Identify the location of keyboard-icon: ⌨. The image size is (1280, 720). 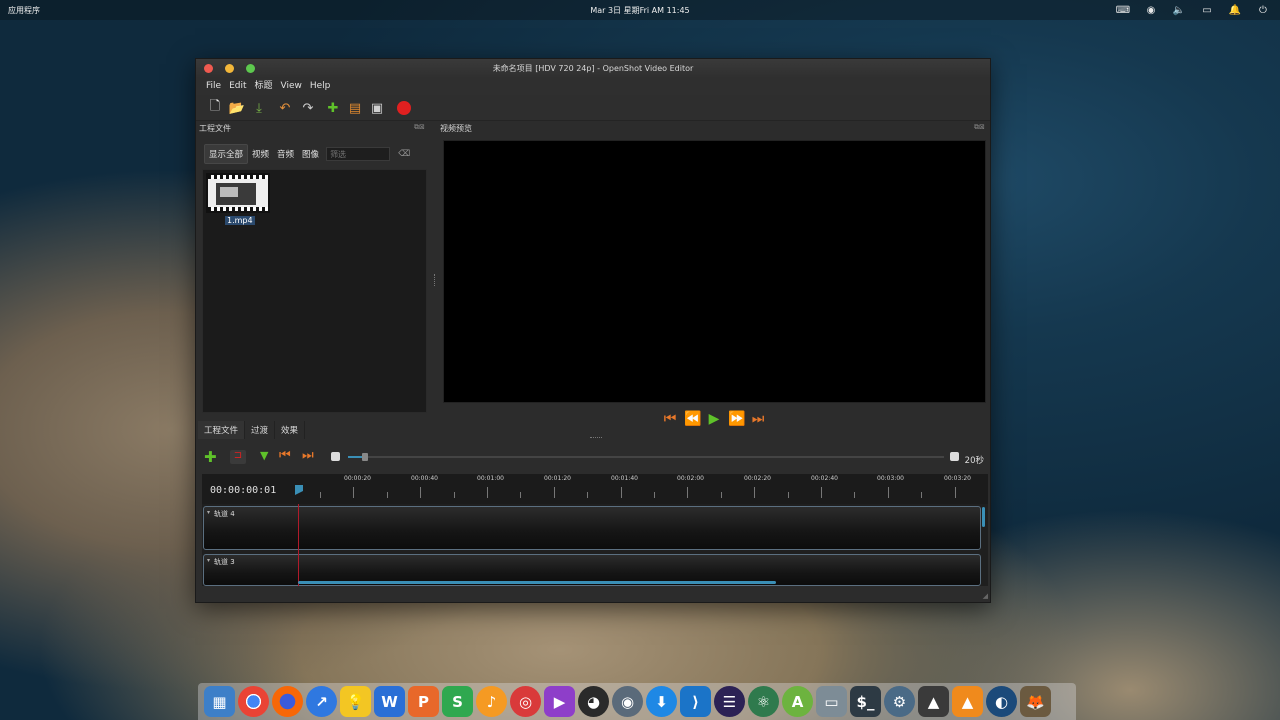
(1123, 10).